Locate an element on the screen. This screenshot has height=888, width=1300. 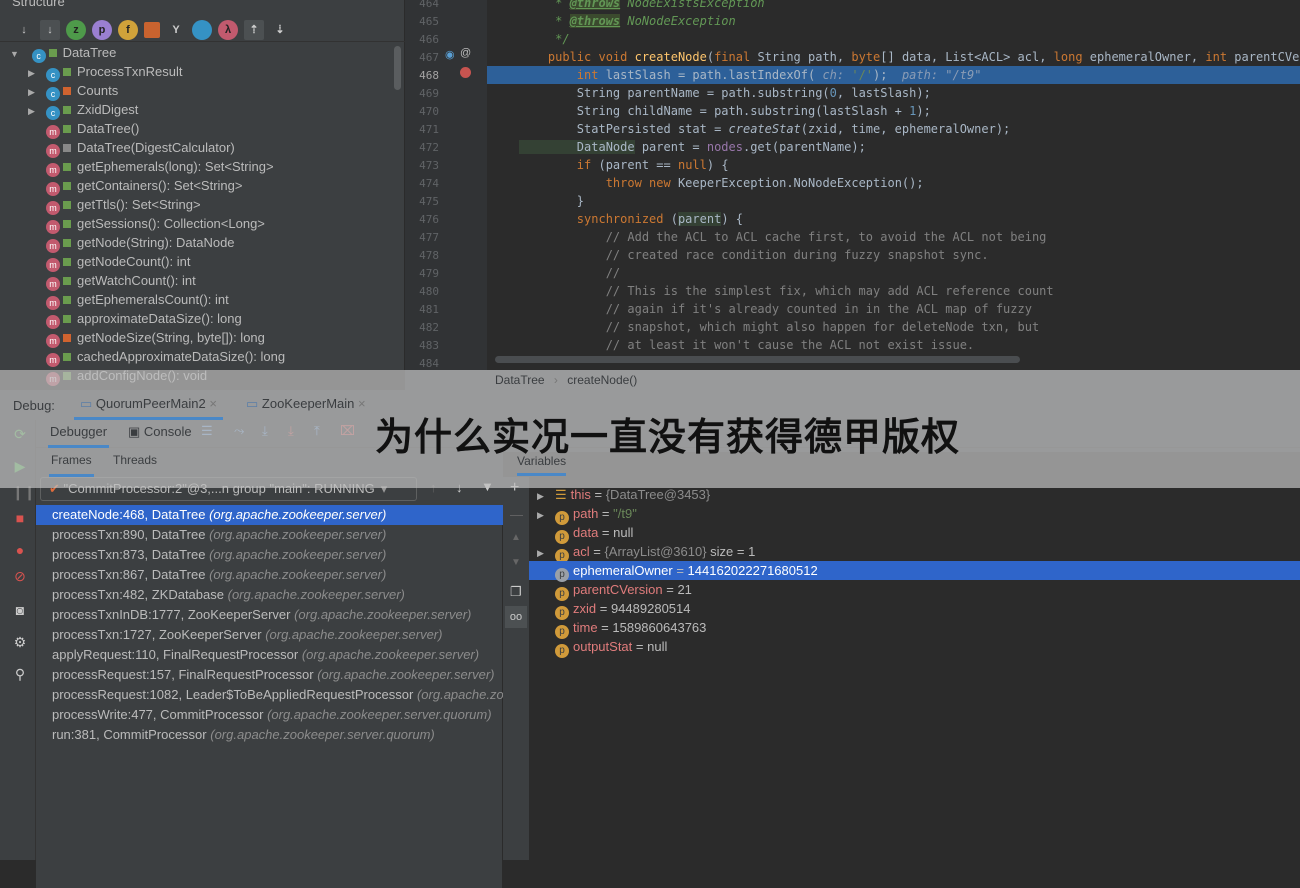
implements-icon: ◉ is located at coordinates (450, 54).